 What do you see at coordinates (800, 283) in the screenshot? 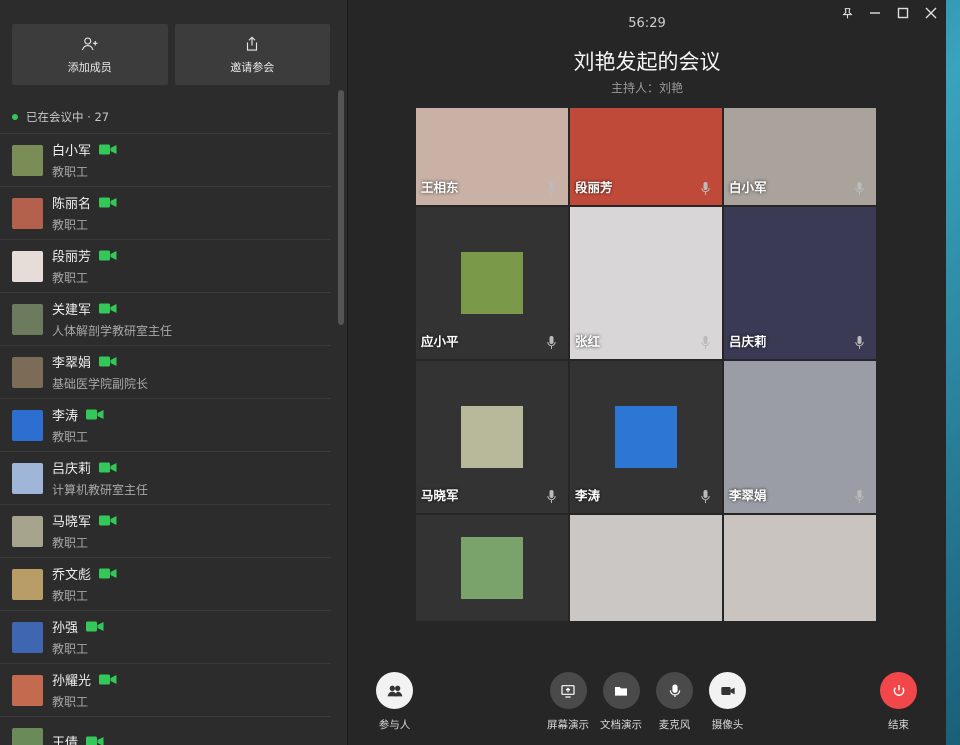
I see `video-tile: 吕庆莉` at bounding box center [800, 283].